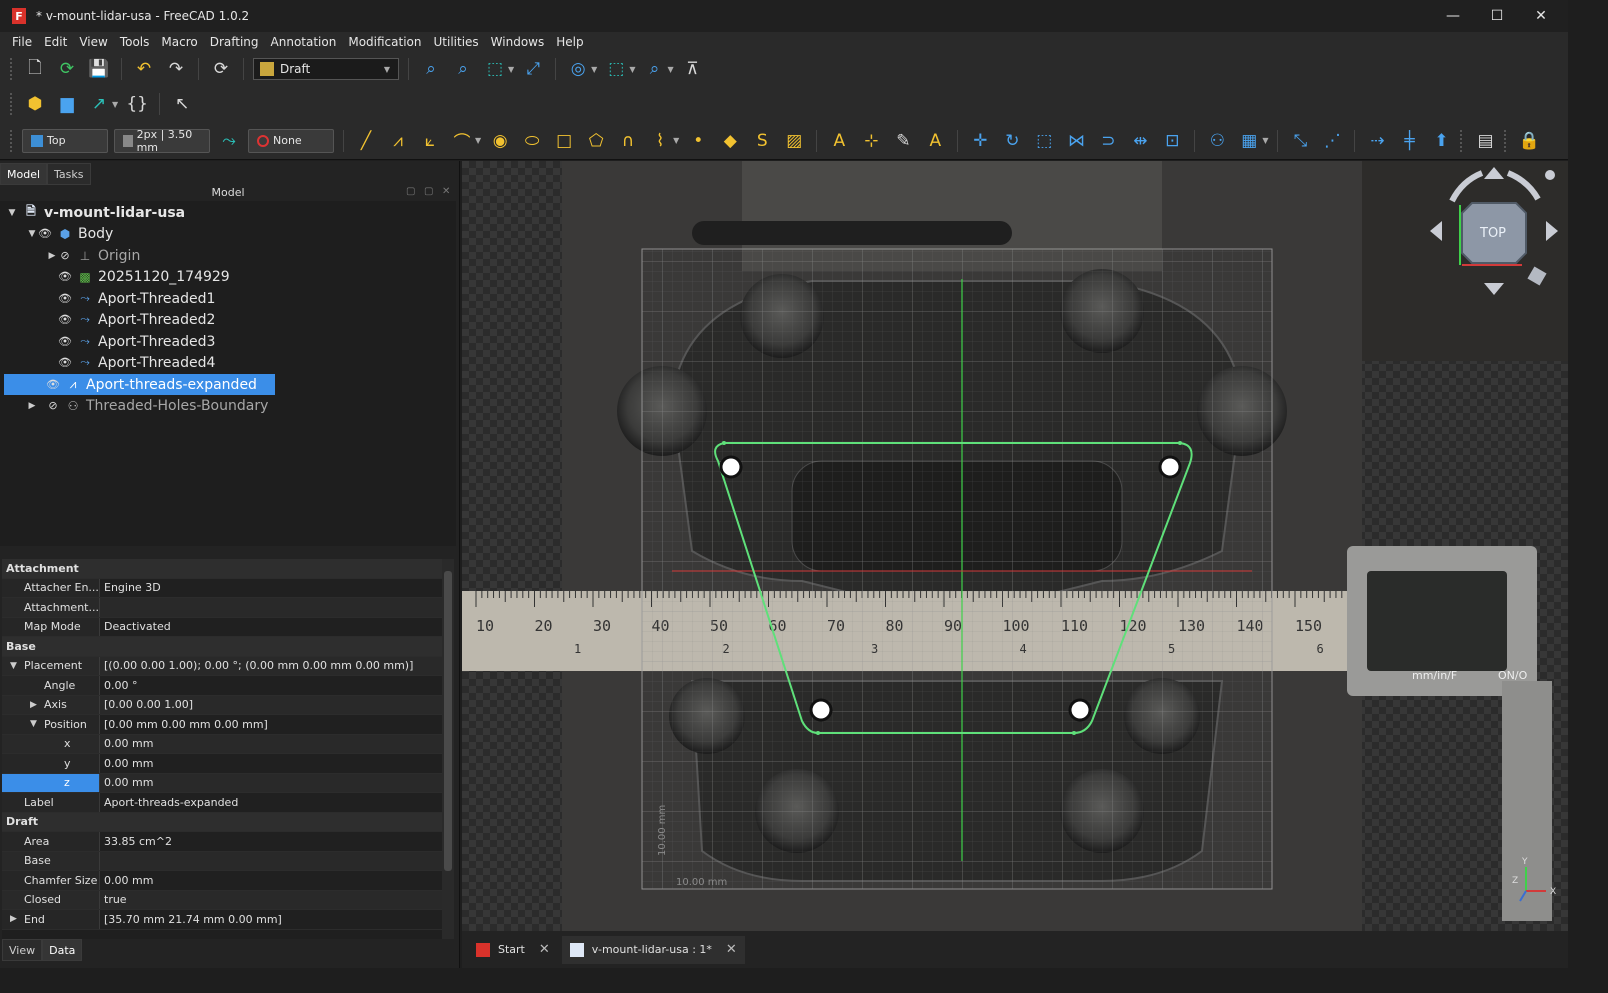  I want to click on property-value, so click(271, 860).